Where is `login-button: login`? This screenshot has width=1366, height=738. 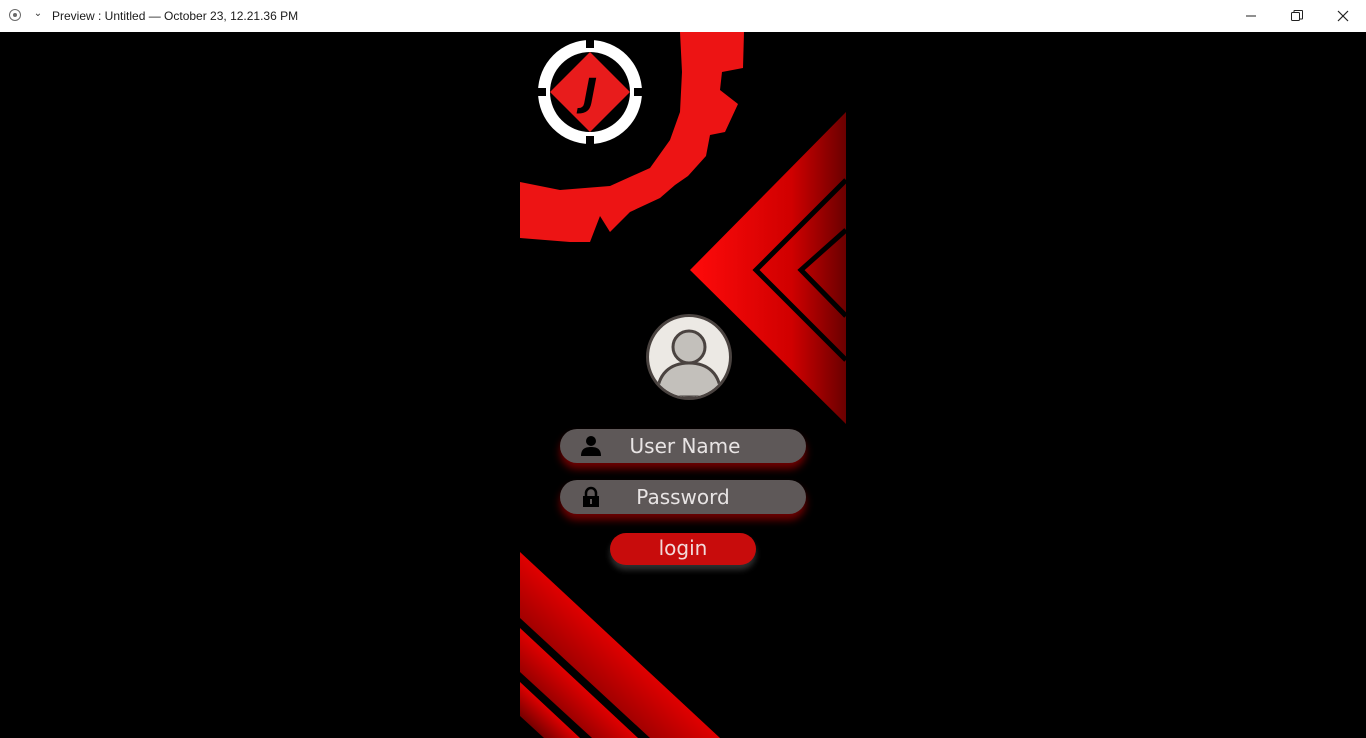 login-button: login is located at coordinates (683, 549).